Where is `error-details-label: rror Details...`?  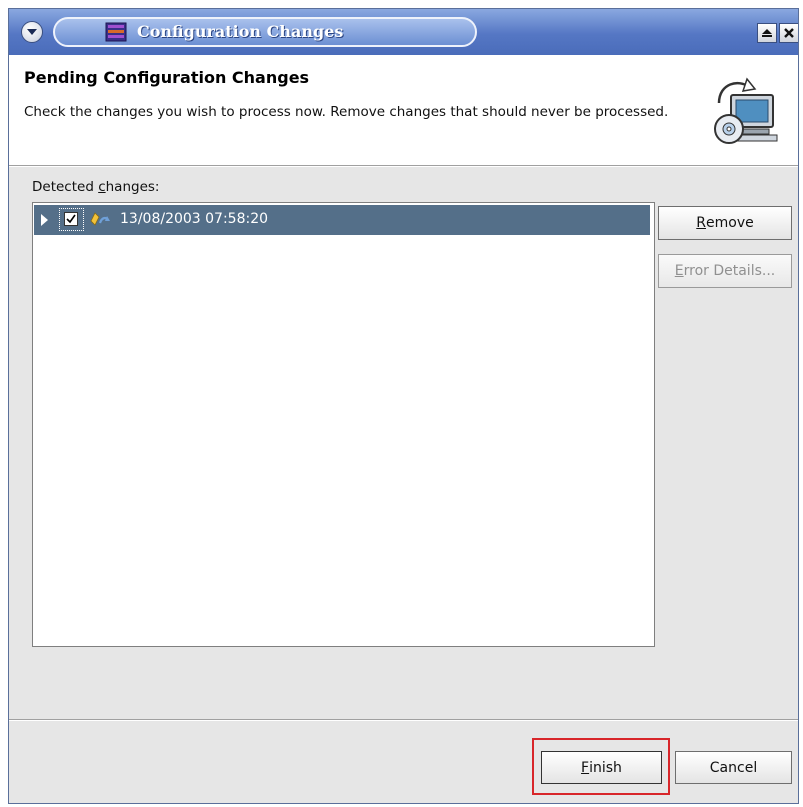
error-details-label: rror Details... is located at coordinates (729, 271).